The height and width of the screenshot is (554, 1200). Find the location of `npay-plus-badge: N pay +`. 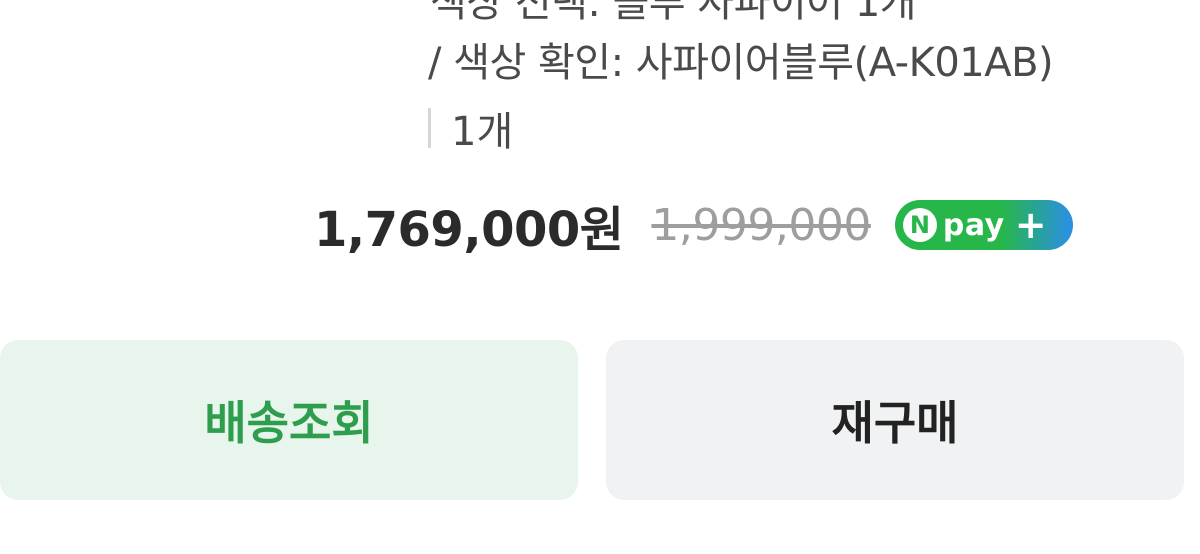

npay-plus-badge: N pay + is located at coordinates (983, 225).